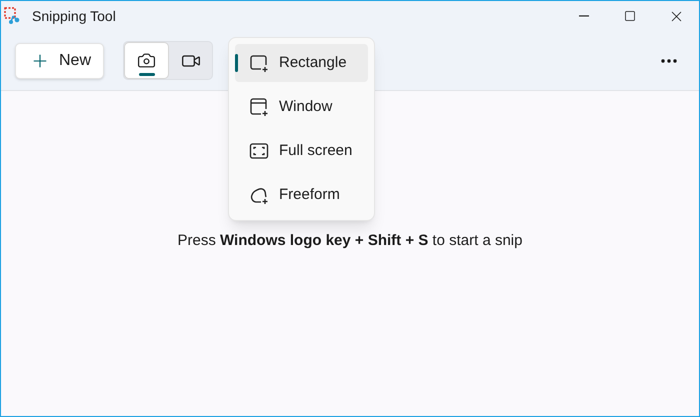 This screenshot has height=417, width=700. I want to click on window-title: Snipping Tool, so click(74, 16).